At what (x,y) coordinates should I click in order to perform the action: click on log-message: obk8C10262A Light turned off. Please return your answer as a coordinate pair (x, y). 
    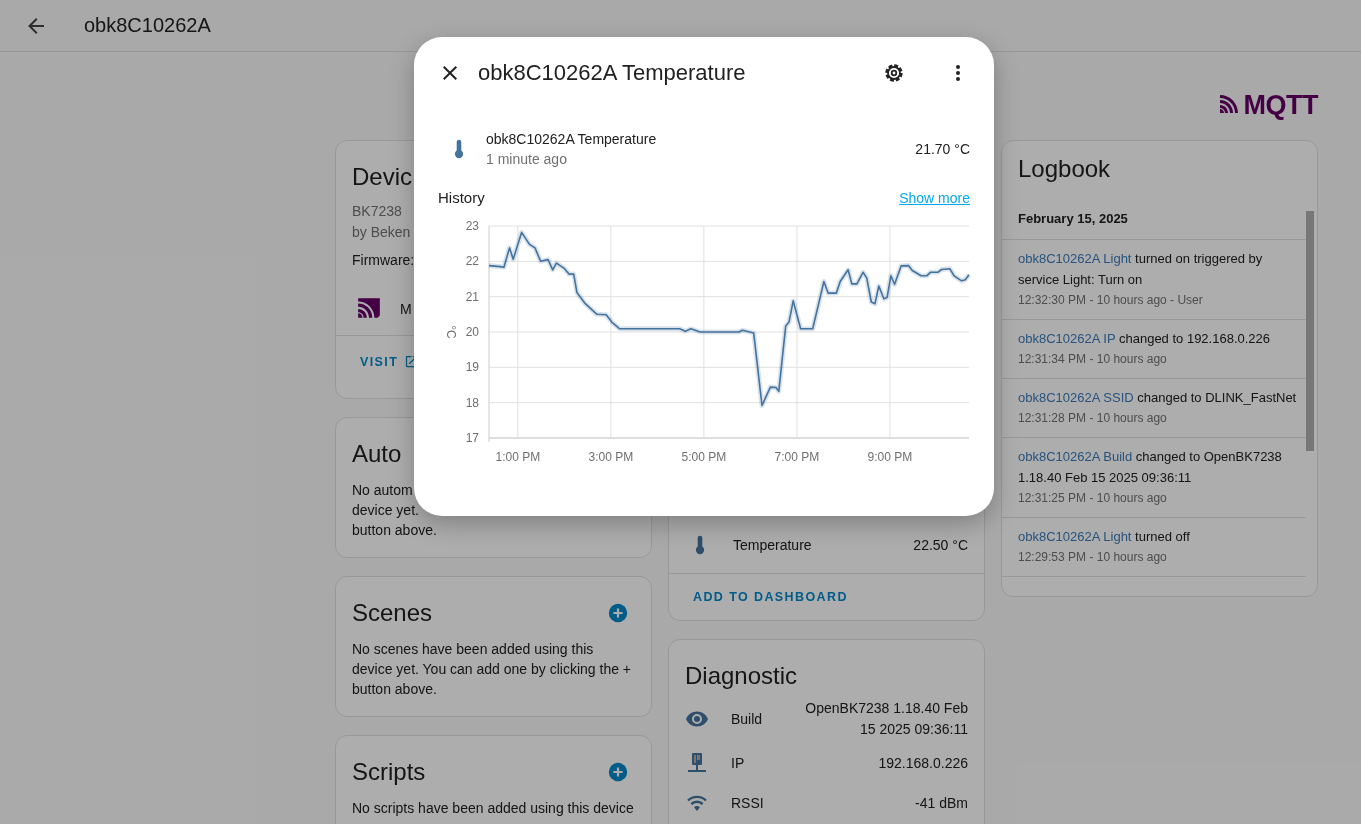
    Looking at the image, I should click on (1104, 537).